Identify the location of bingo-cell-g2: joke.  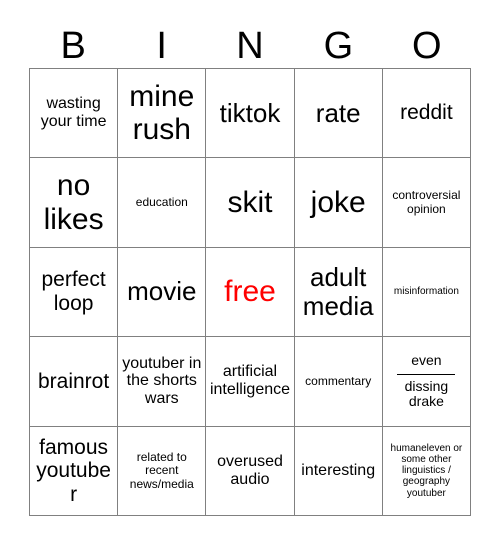
(338, 203).